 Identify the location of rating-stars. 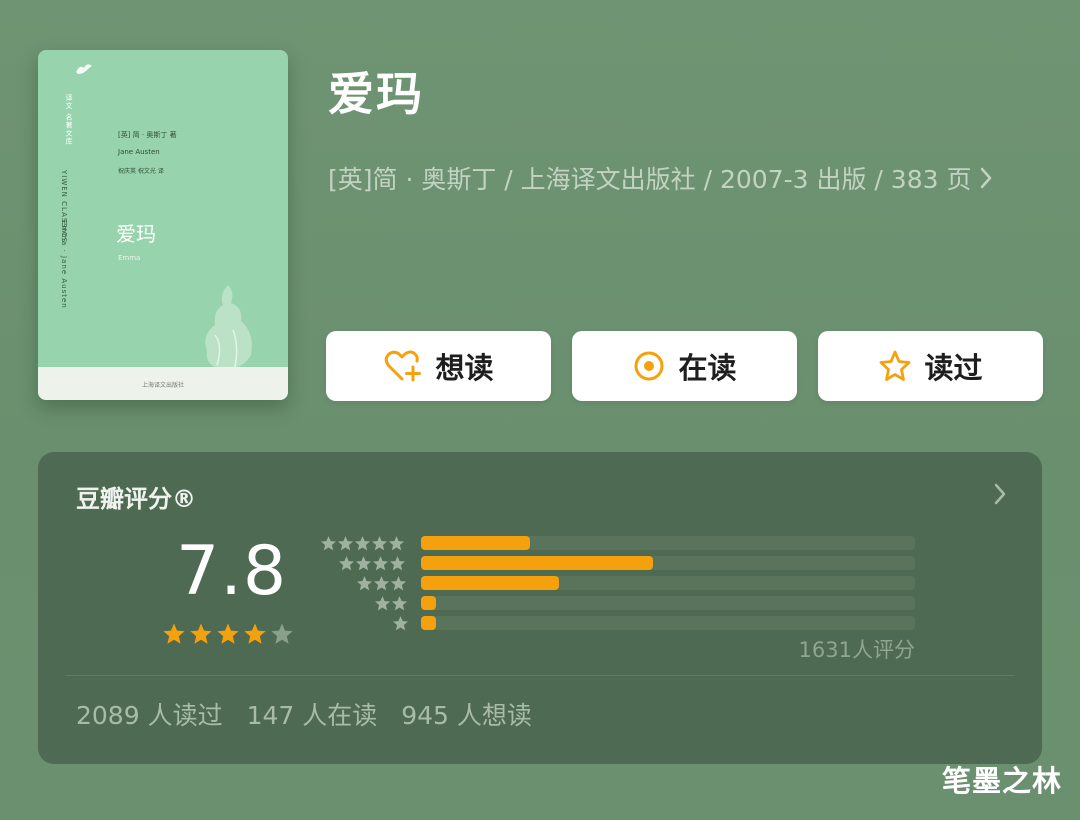
(228, 636).